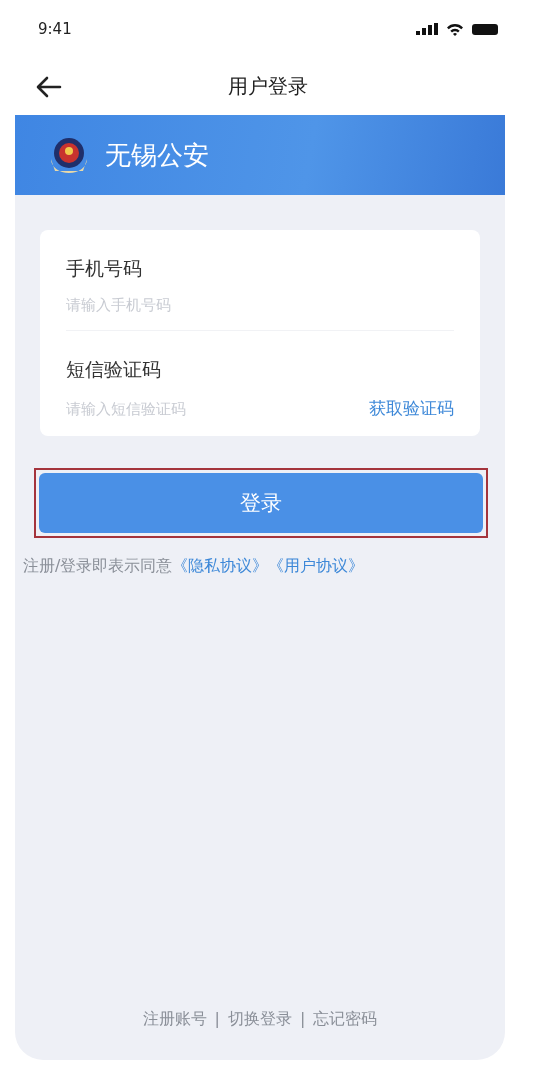  Describe the element at coordinates (455, 29) in the screenshot. I see `wifi-icon` at that location.